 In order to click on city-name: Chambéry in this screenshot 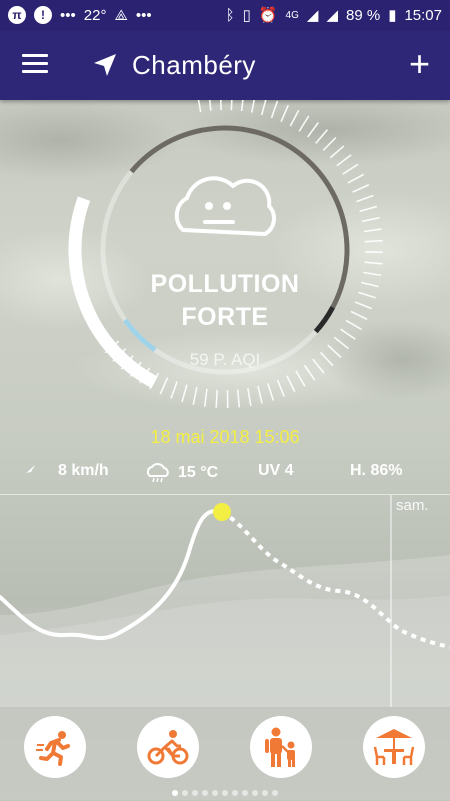, I will do `click(194, 65)`.